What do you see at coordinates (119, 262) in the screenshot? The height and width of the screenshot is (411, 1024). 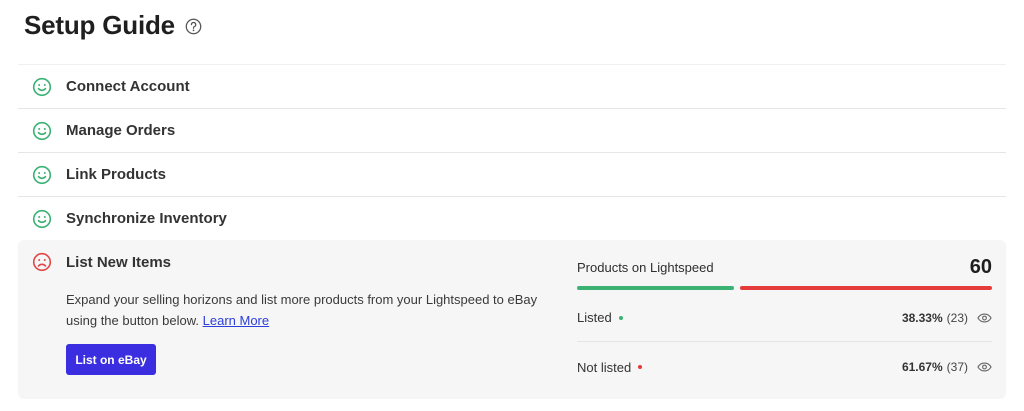 I see `step-label: List New Items` at bounding box center [119, 262].